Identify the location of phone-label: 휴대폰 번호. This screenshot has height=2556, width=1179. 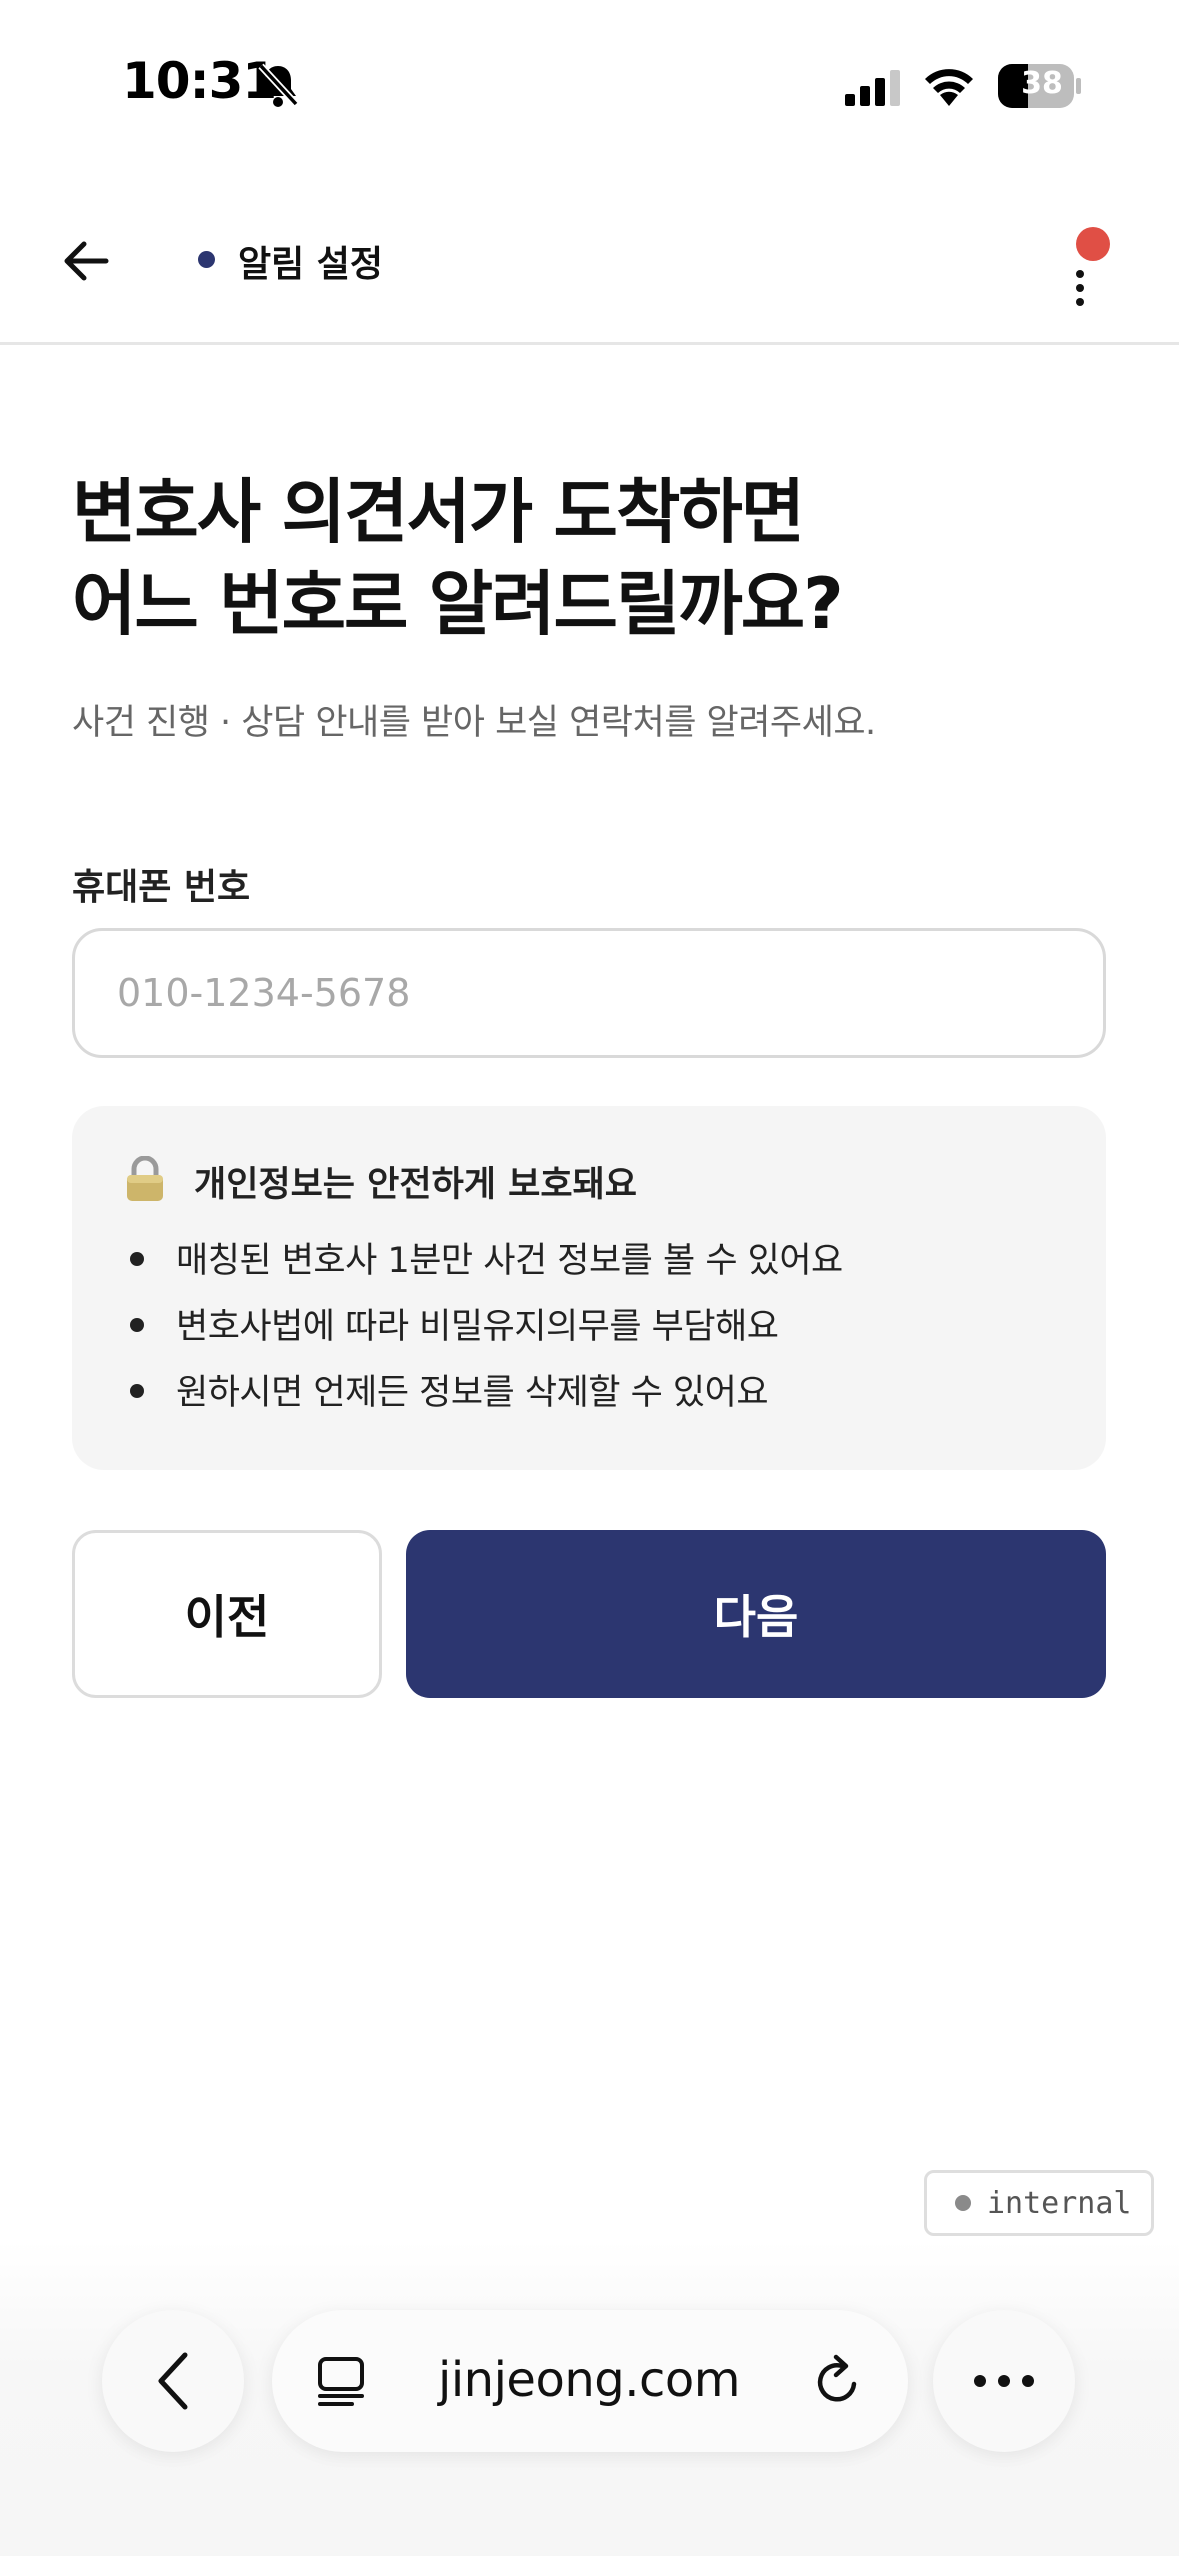
(161, 887).